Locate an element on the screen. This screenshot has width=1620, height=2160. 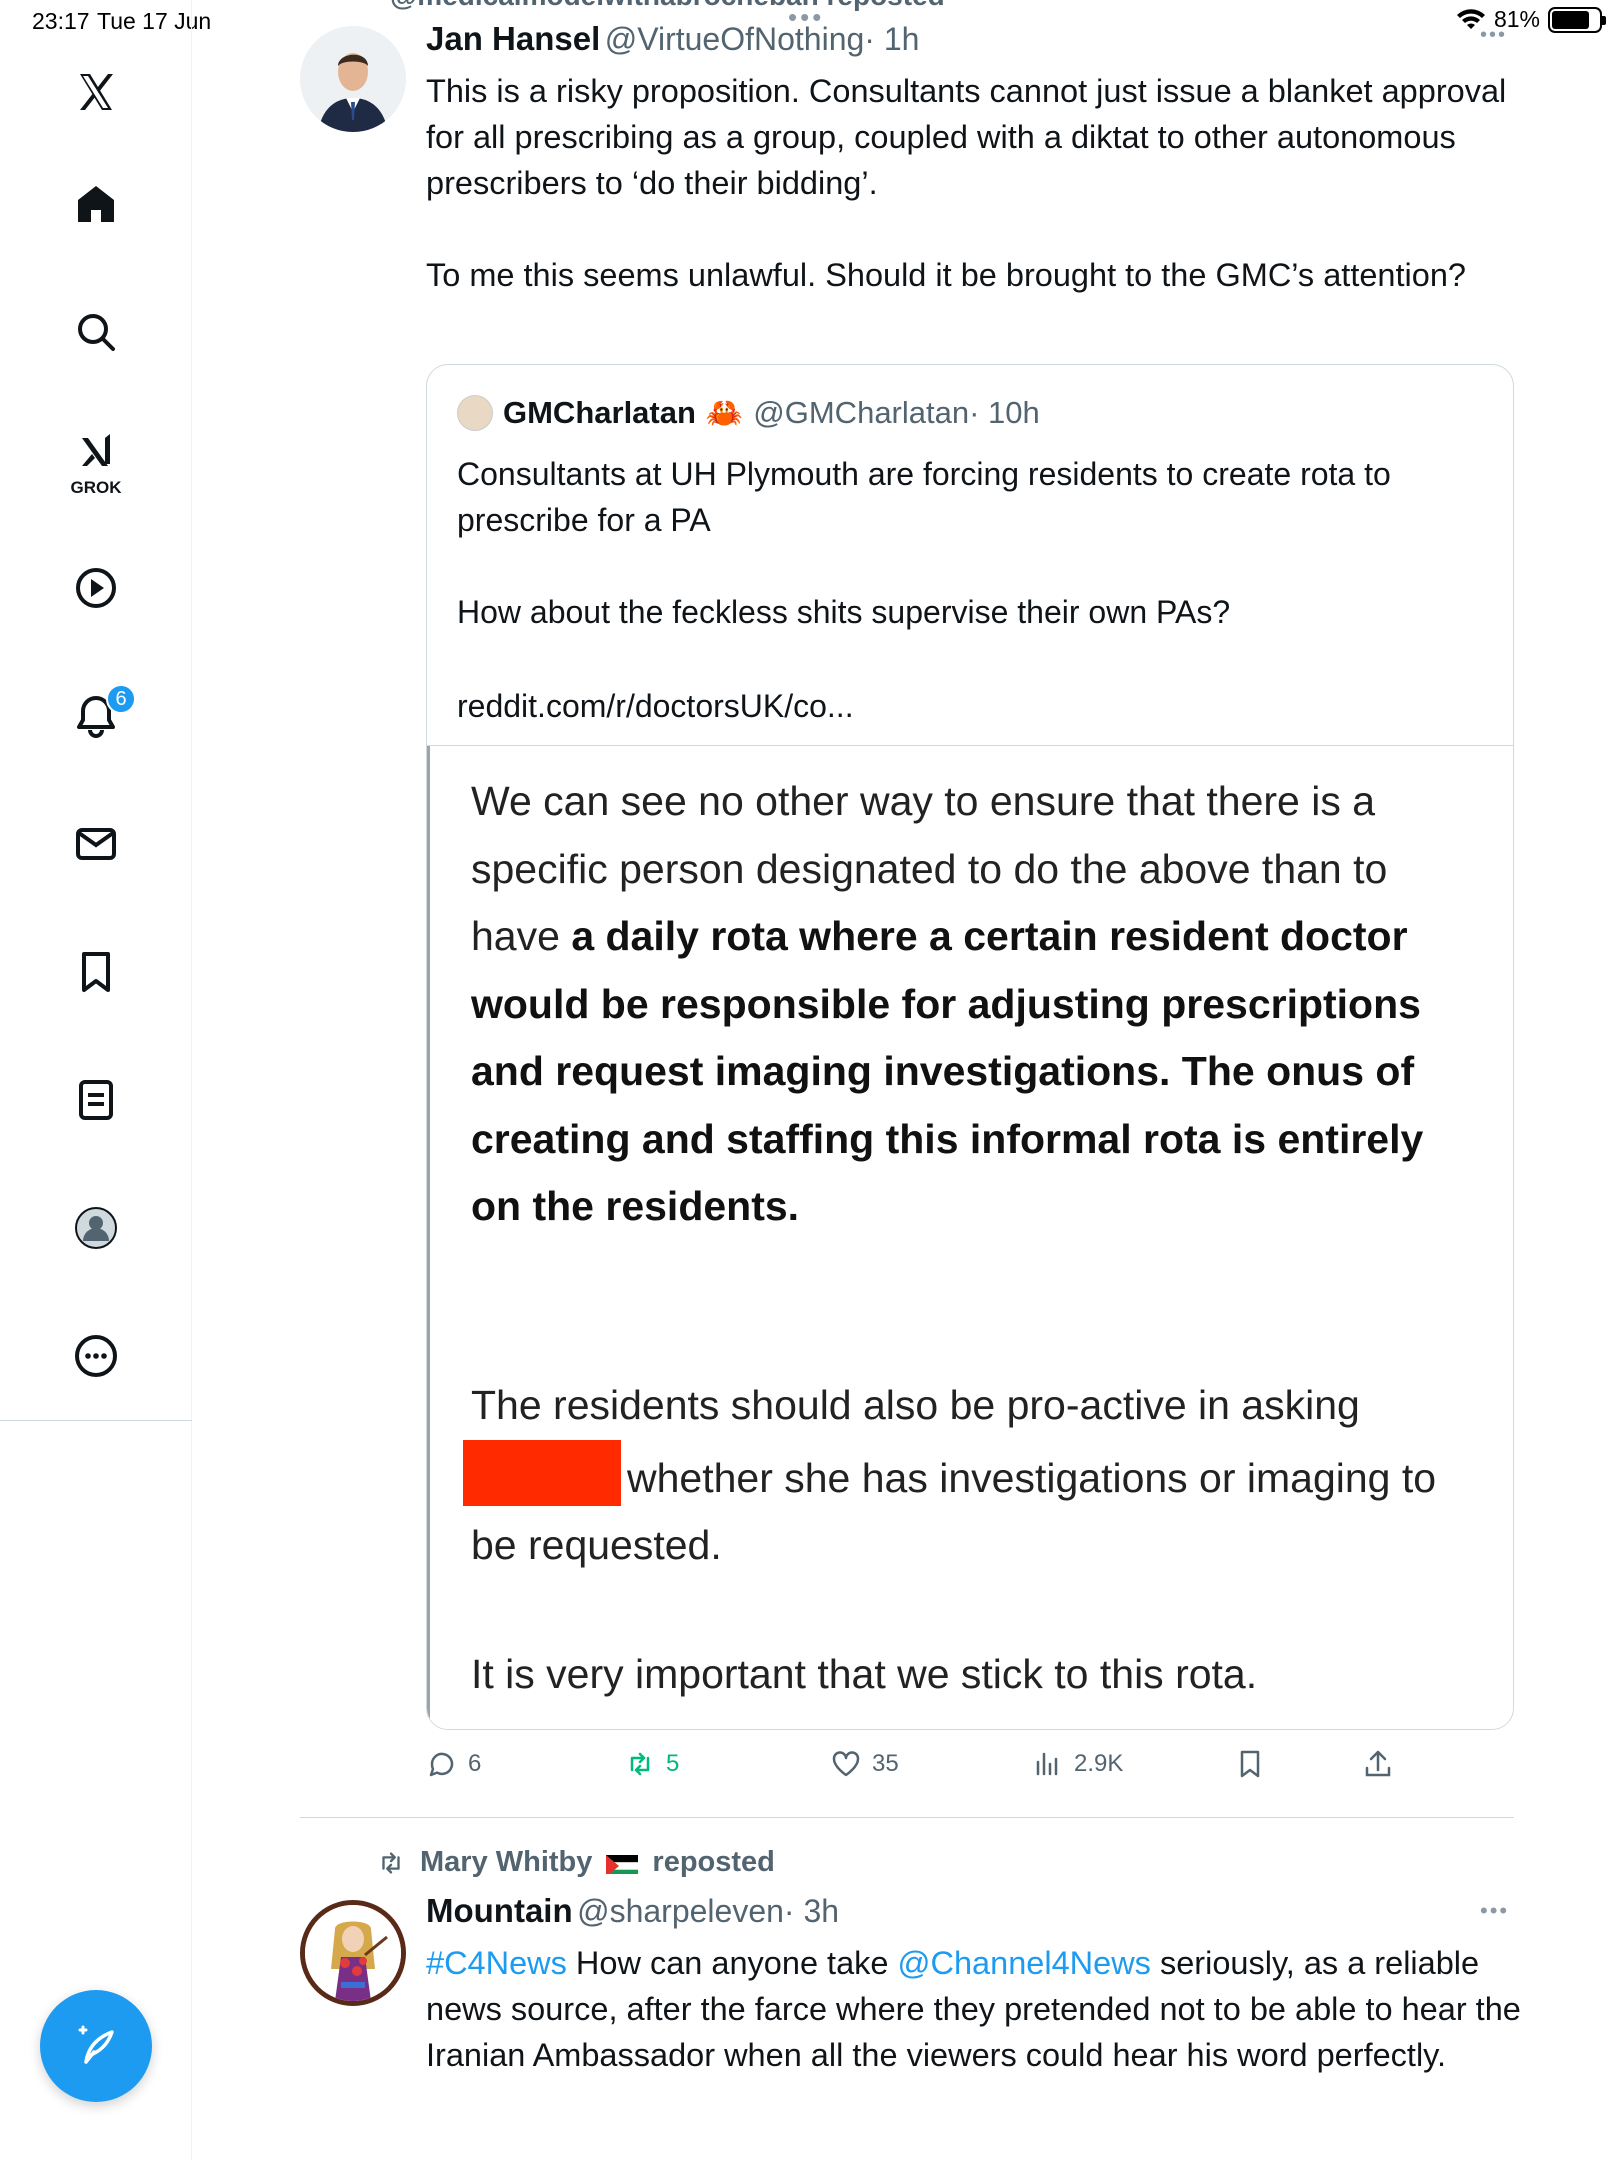
crab-emoji: 🦀 is located at coordinates (724, 413).